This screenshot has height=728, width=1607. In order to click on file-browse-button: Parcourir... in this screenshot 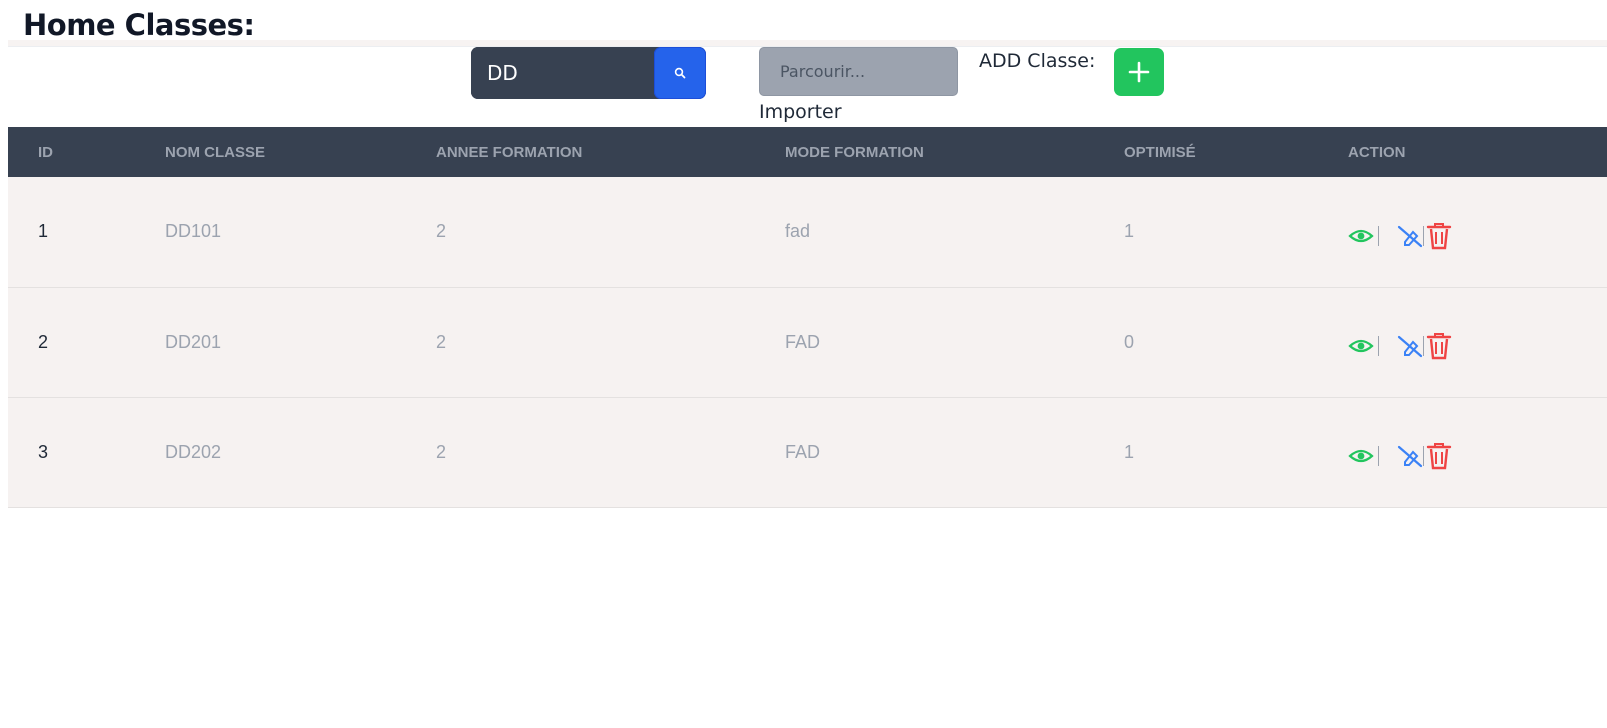, I will do `click(858, 71)`.